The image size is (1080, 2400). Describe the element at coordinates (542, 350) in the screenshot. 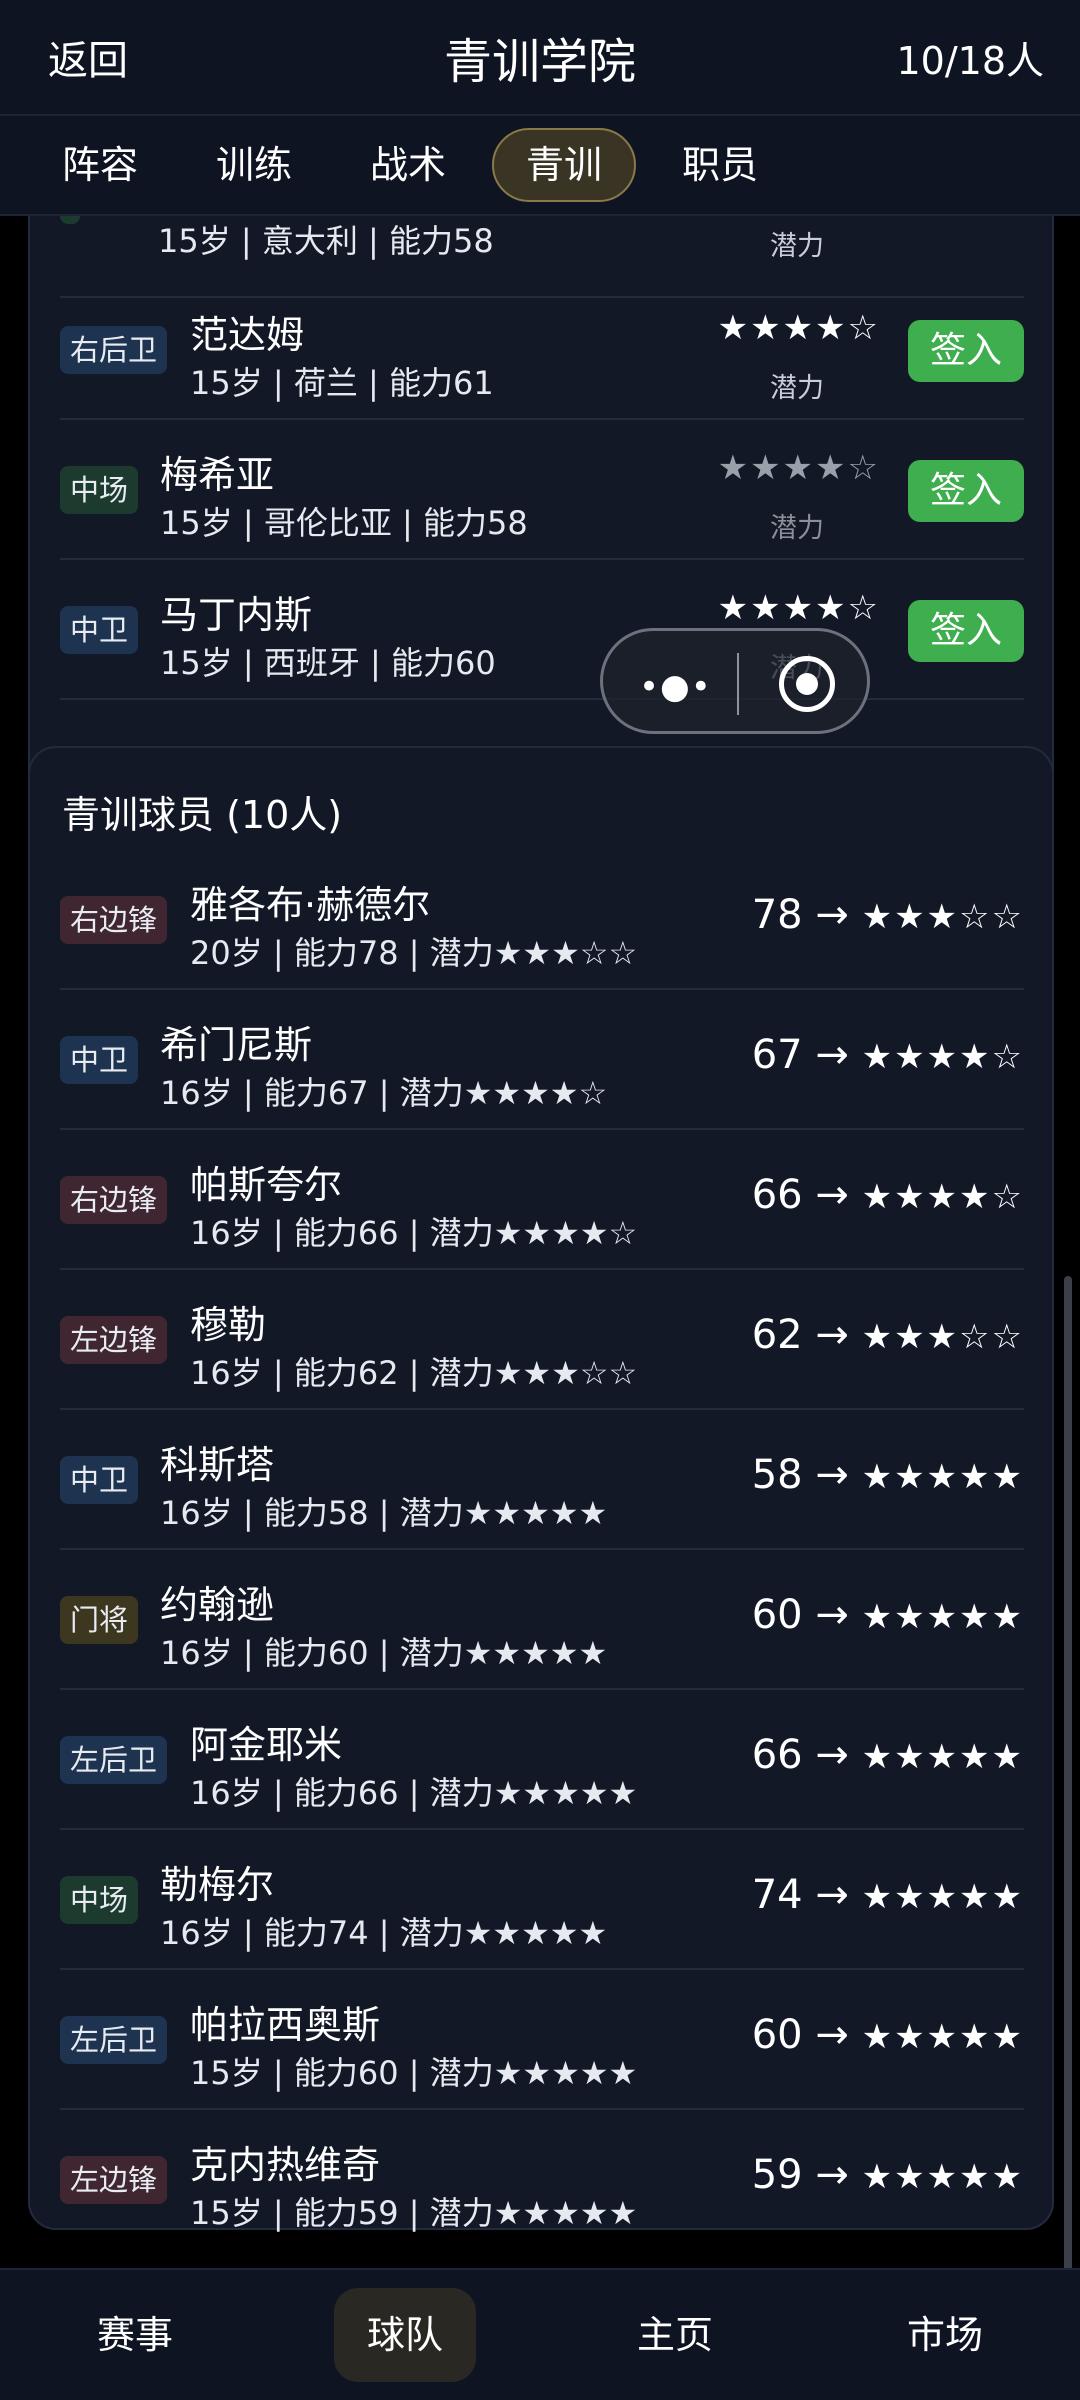

I see `prospect-row: 右后卫 范达姆 15岁 | 荷兰 | 能力61 ★★★★☆ 潜力 签入` at that location.